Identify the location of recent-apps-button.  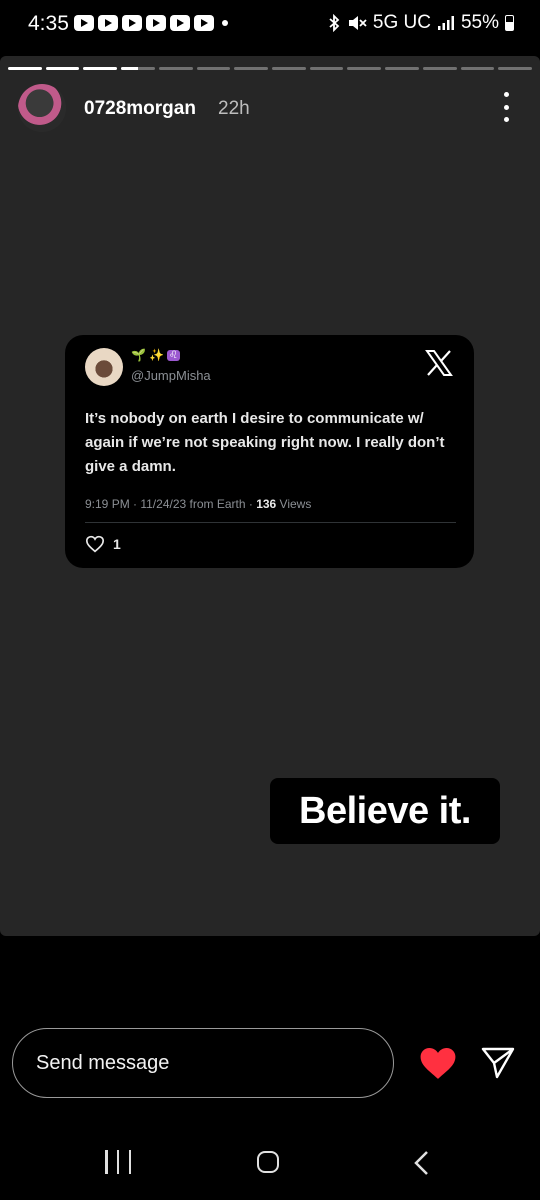
(118, 1162).